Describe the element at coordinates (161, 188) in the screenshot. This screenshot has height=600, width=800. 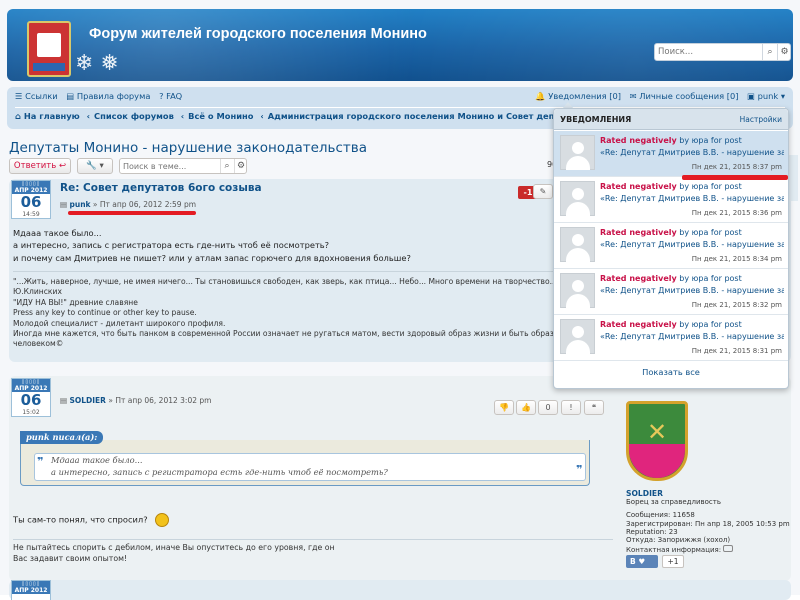
I see `post-title: Re: Совет депутатов 6ого созыва` at that location.